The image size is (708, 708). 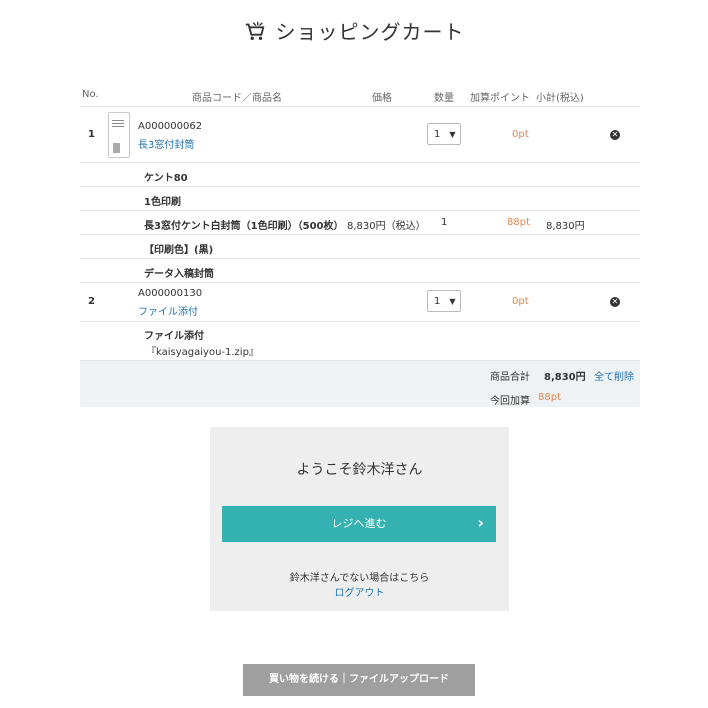 I want to click on logout-link: ログアウト, so click(x=359, y=591).